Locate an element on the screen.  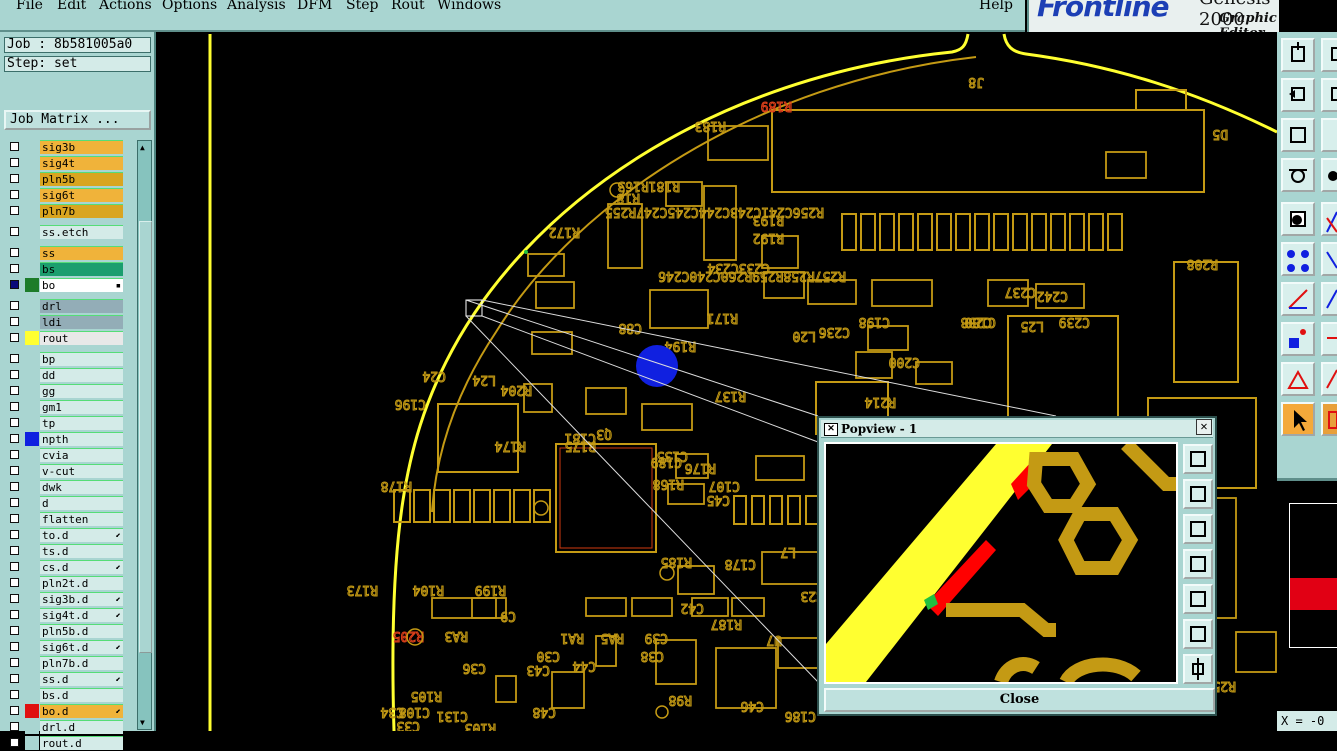
layer-row-bo-d: bo.d ⬋ is located at coordinates (64, 711).